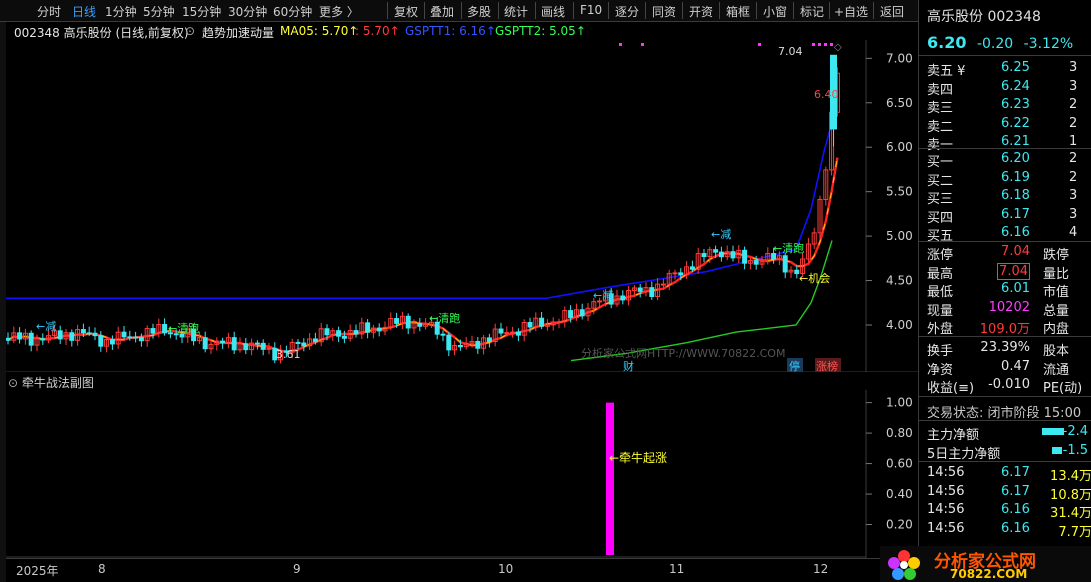 The width and height of the screenshot is (1091, 582). I want to click on draw-line-button: 画线, so click(553, 11).